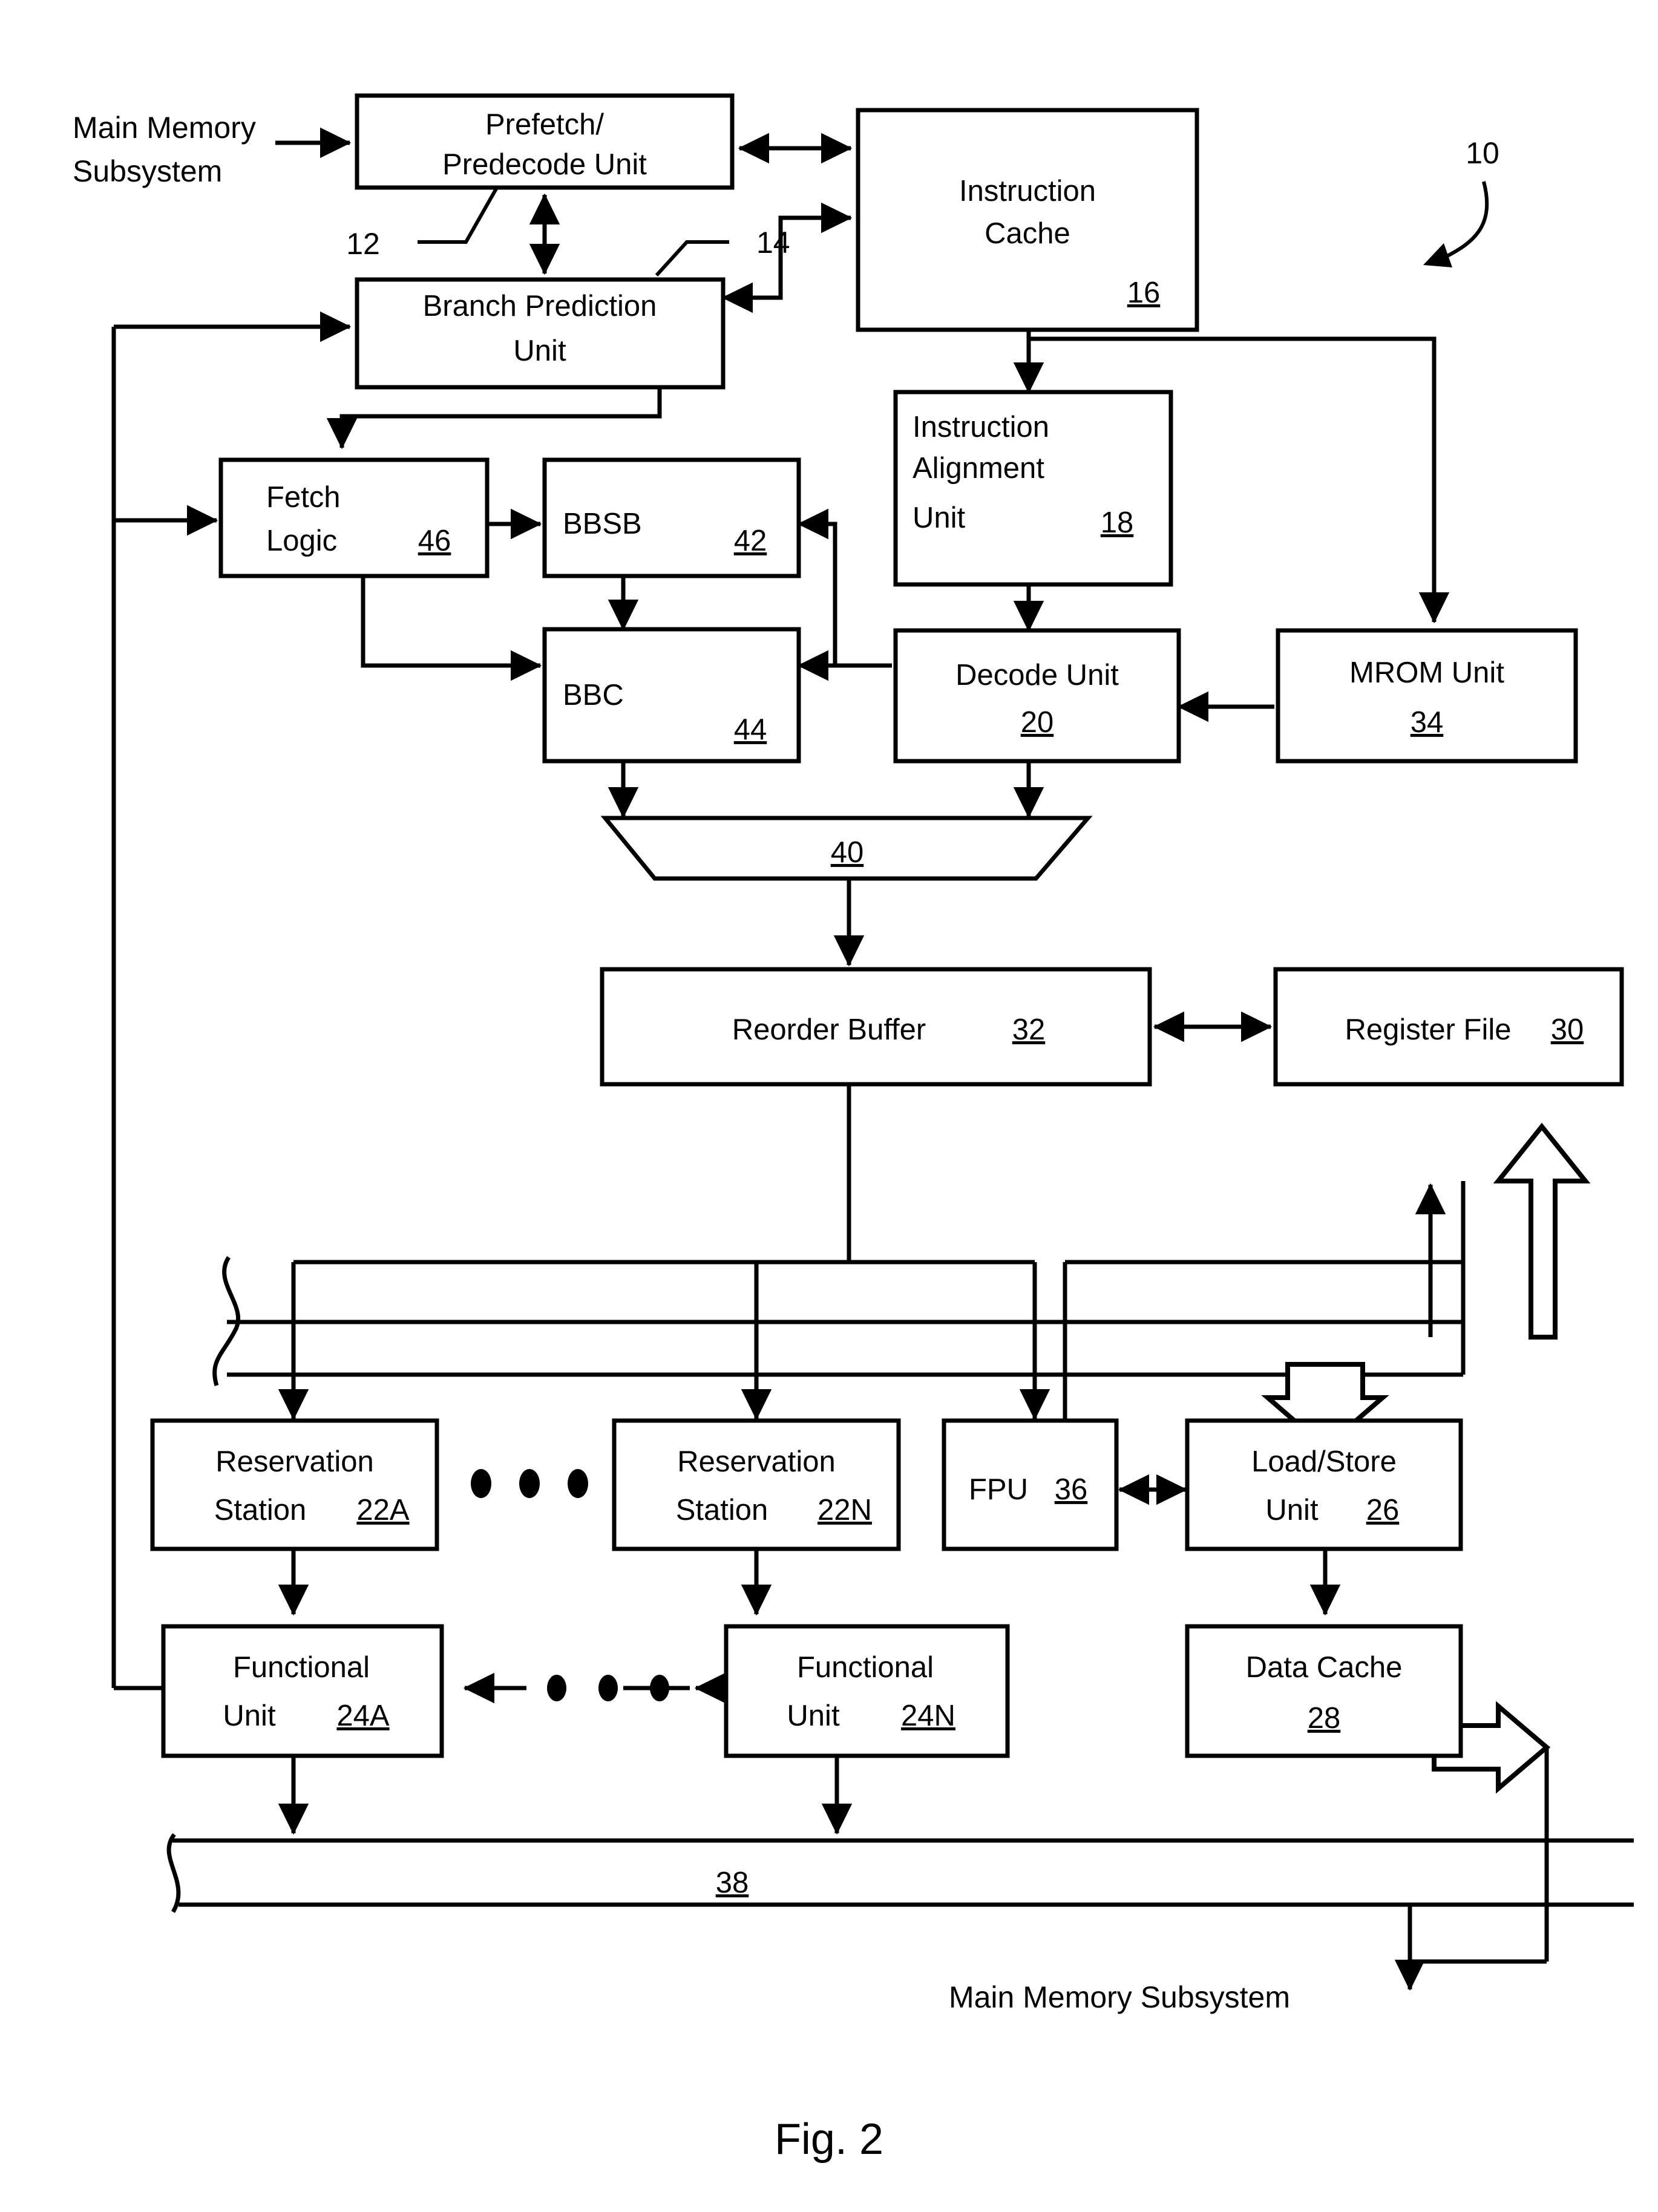 The image size is (1658, 2212). What do you see at coordinates (865, 1667) in the screenshot?
I see `fu24n-label-line1: Functional` at bounding box center [865, 1667].